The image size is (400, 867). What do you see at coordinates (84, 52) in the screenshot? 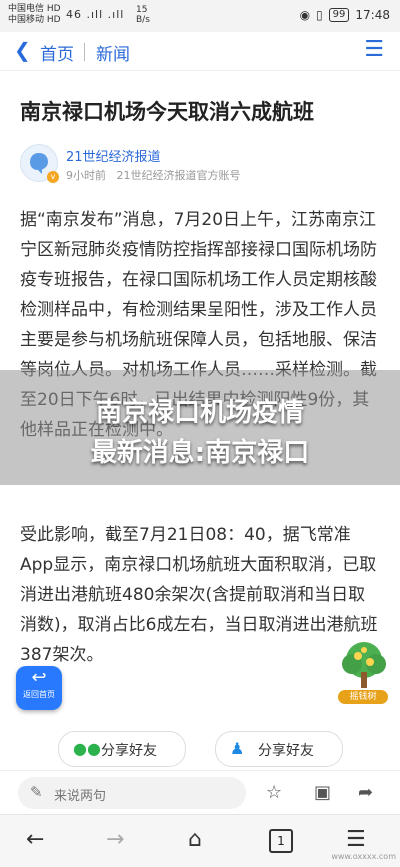
I see `nav-divider` at bounding box center [84, 52].